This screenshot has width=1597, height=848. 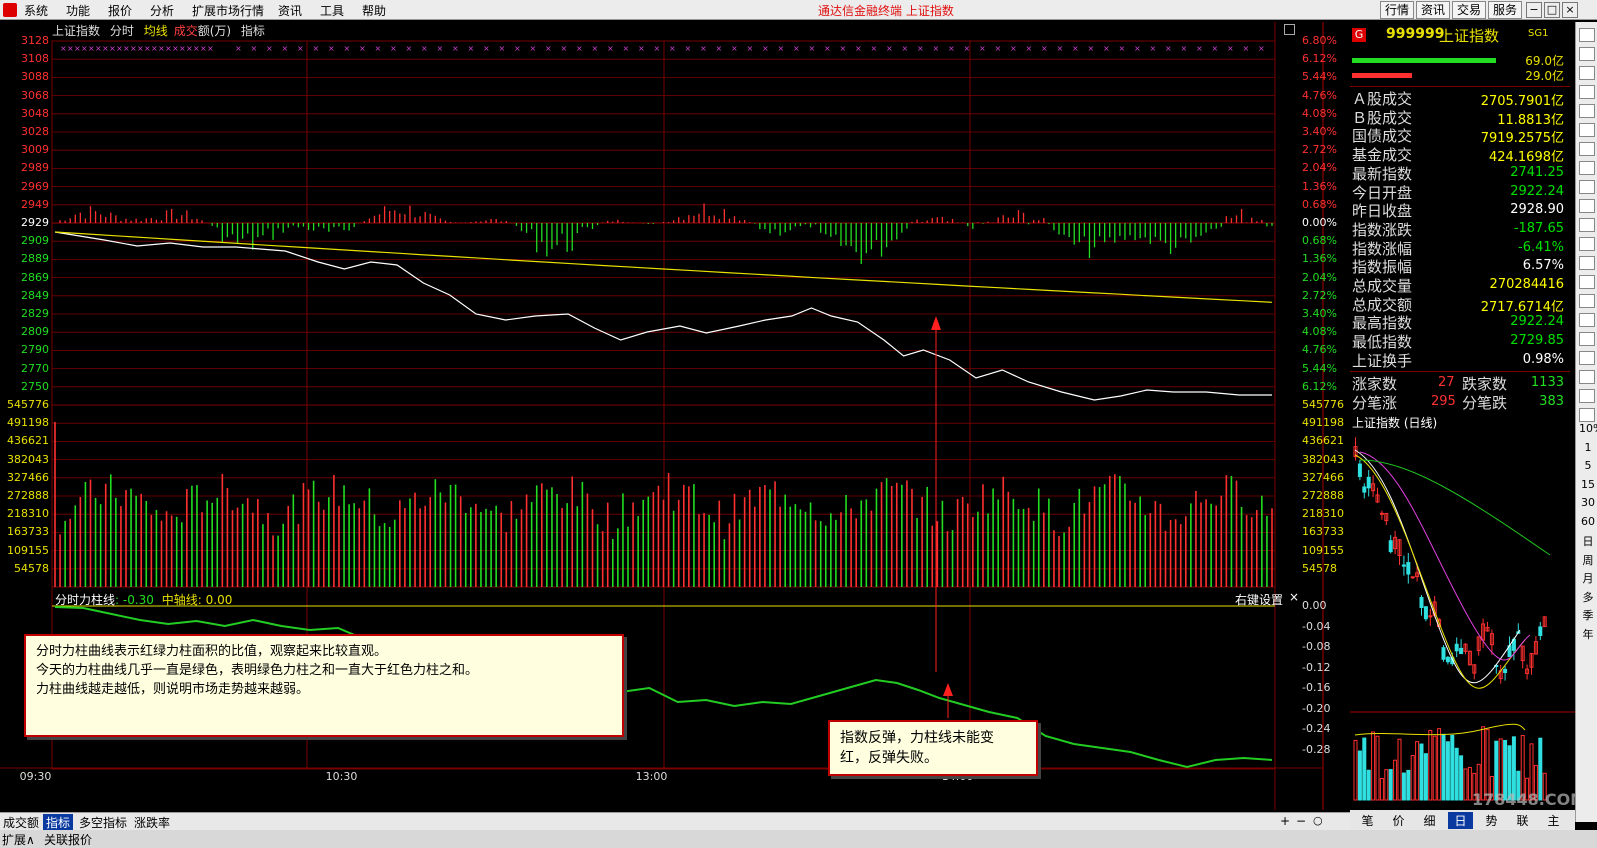 What do you see at coordinates (1534, 10) in the screenshot?
I see `minimize-button: −` at bounding box center [1534, 10].